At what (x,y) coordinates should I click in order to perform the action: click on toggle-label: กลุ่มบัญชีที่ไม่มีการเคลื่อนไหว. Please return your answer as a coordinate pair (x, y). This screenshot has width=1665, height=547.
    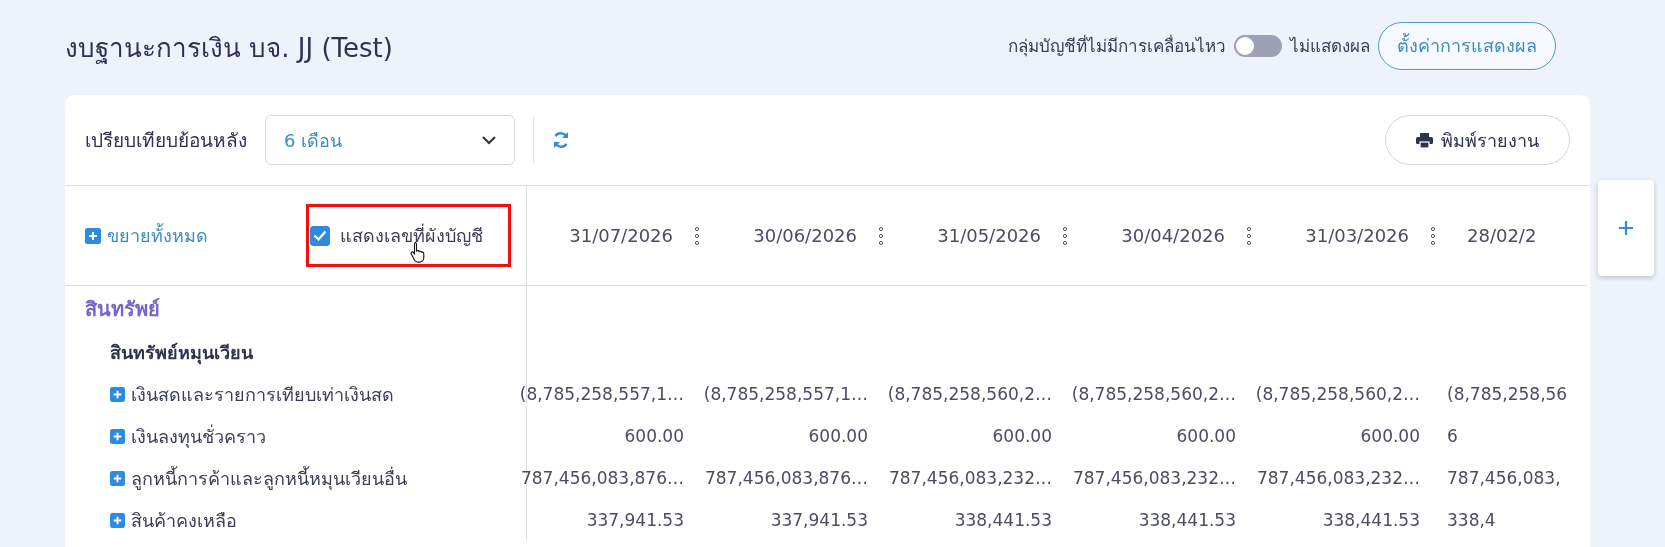
    Looking at the image, I should click on (1117, 46).